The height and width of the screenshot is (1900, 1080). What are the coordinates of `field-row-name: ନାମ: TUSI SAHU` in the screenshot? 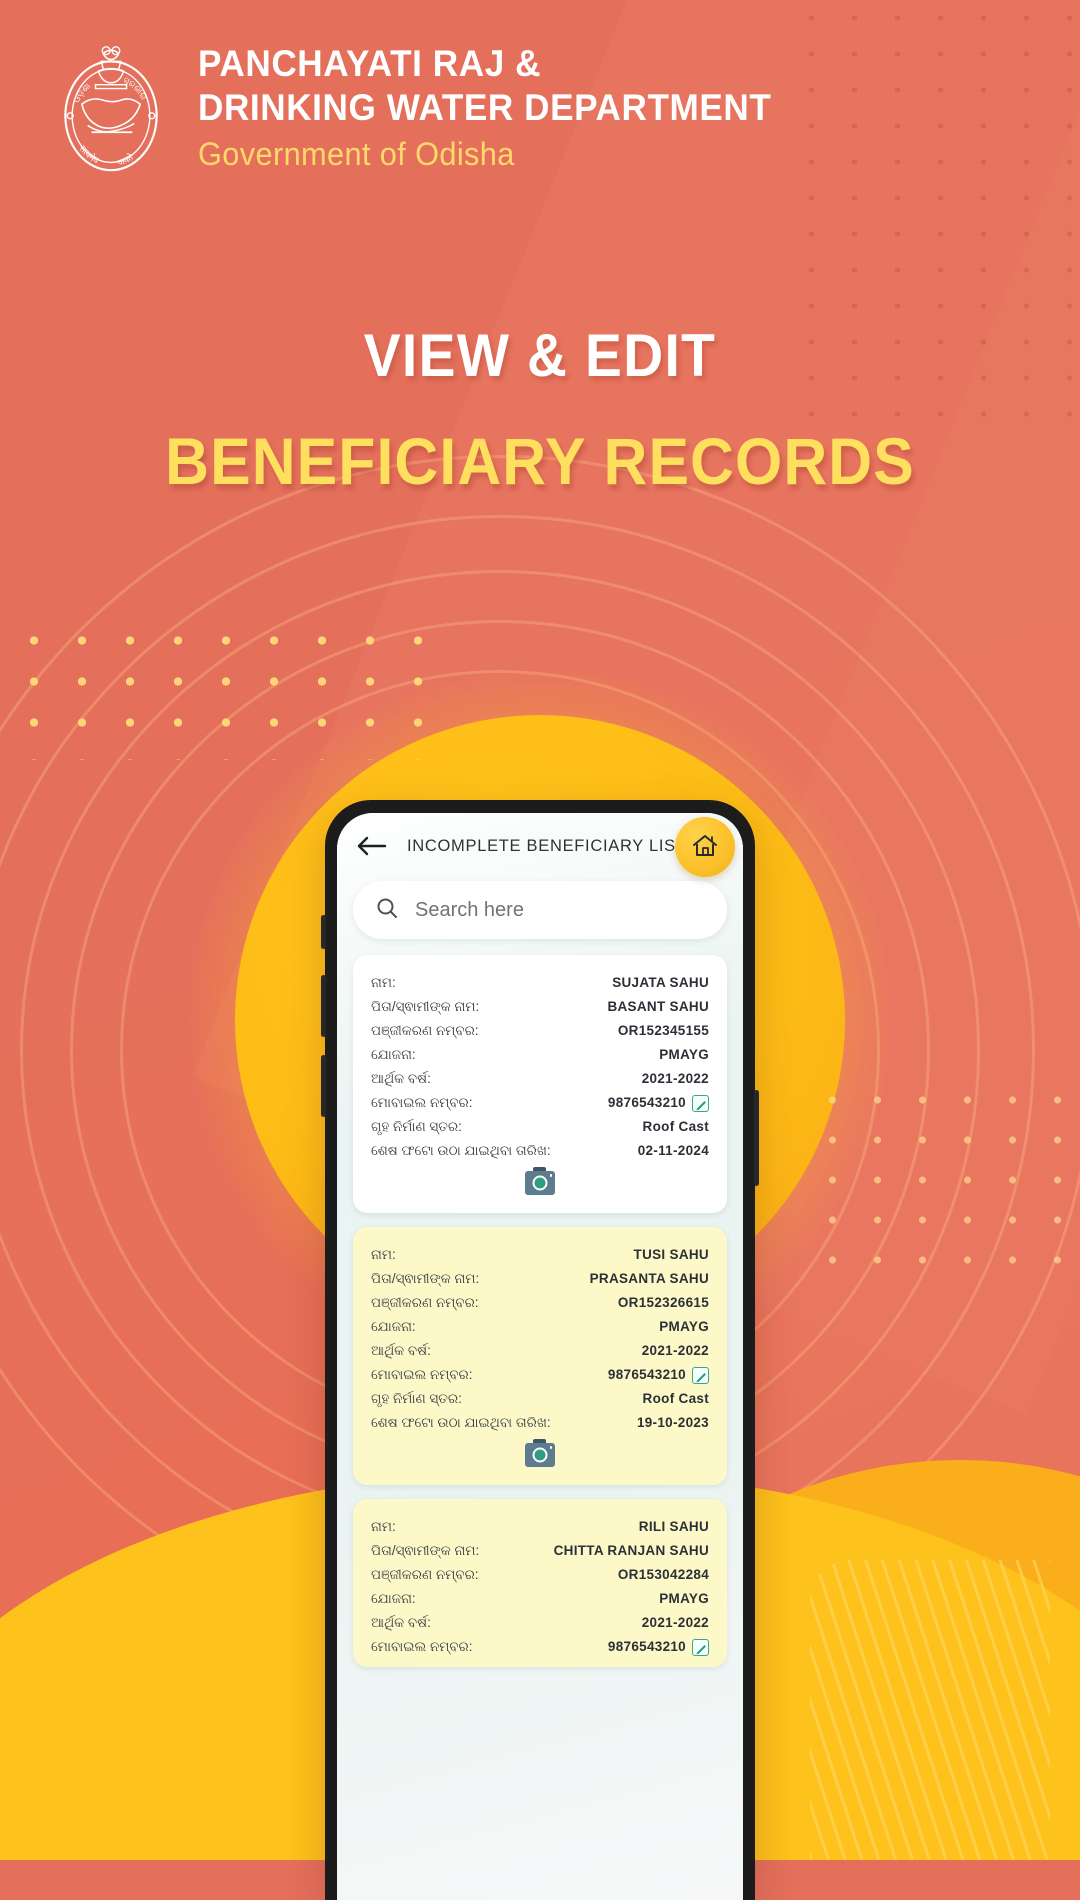 It's located at (540, 1255).